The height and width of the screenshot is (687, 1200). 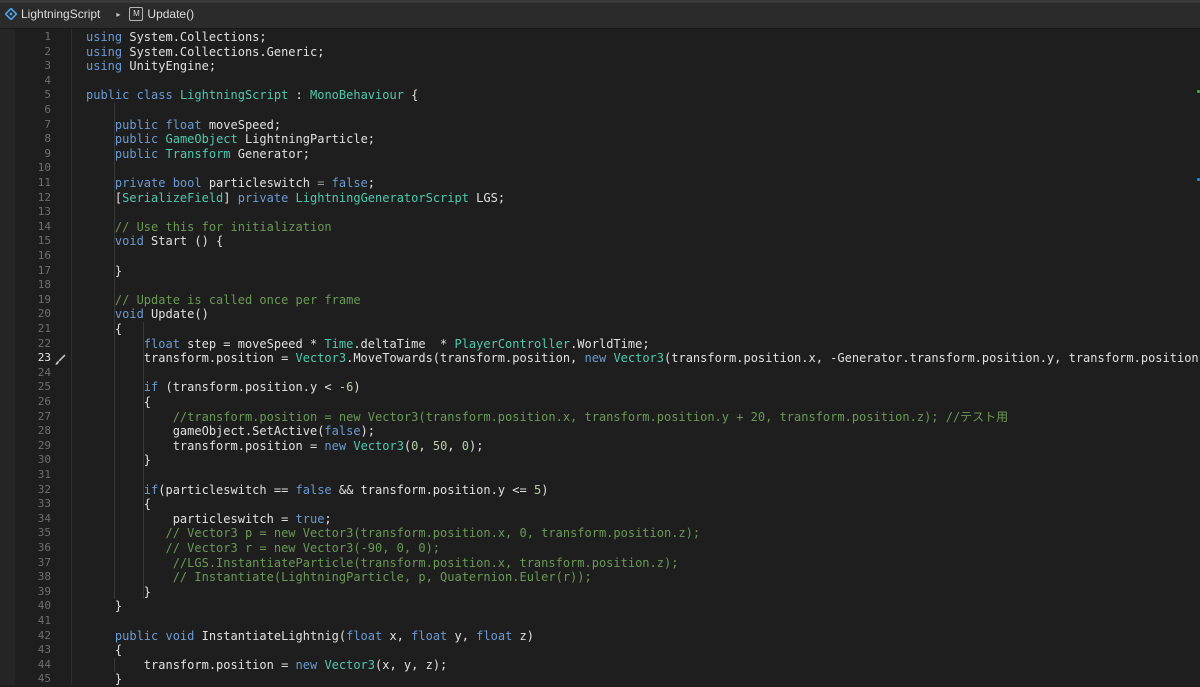 What do you see at coordinates (129, 241) in the screenshot?
I see `code-token: void` at bounding box center [129, 241].